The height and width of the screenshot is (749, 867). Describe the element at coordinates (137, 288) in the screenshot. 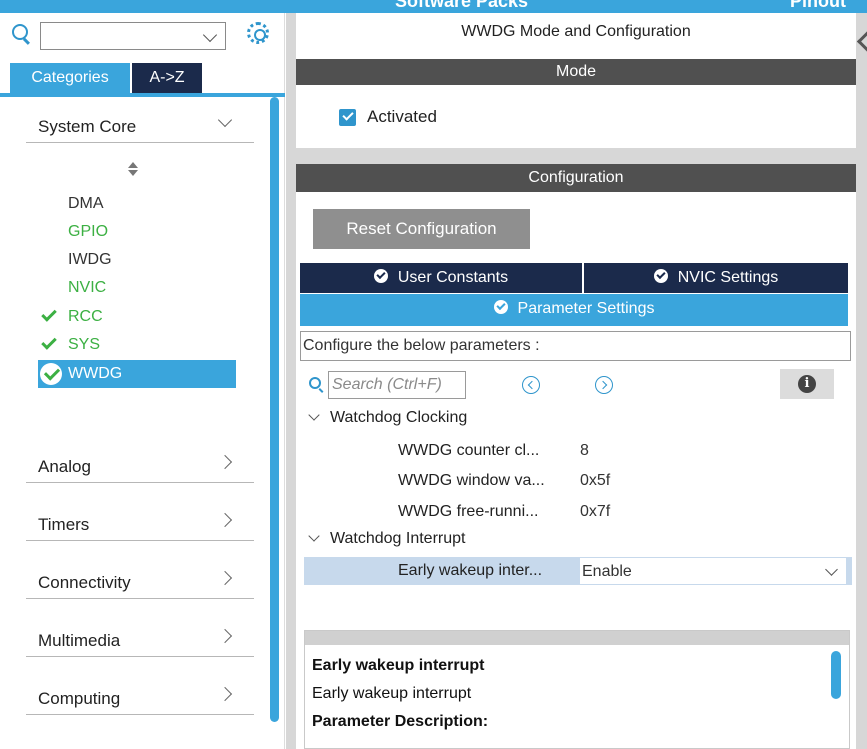

I see `peripheral-nvic: NVIC` at that location.